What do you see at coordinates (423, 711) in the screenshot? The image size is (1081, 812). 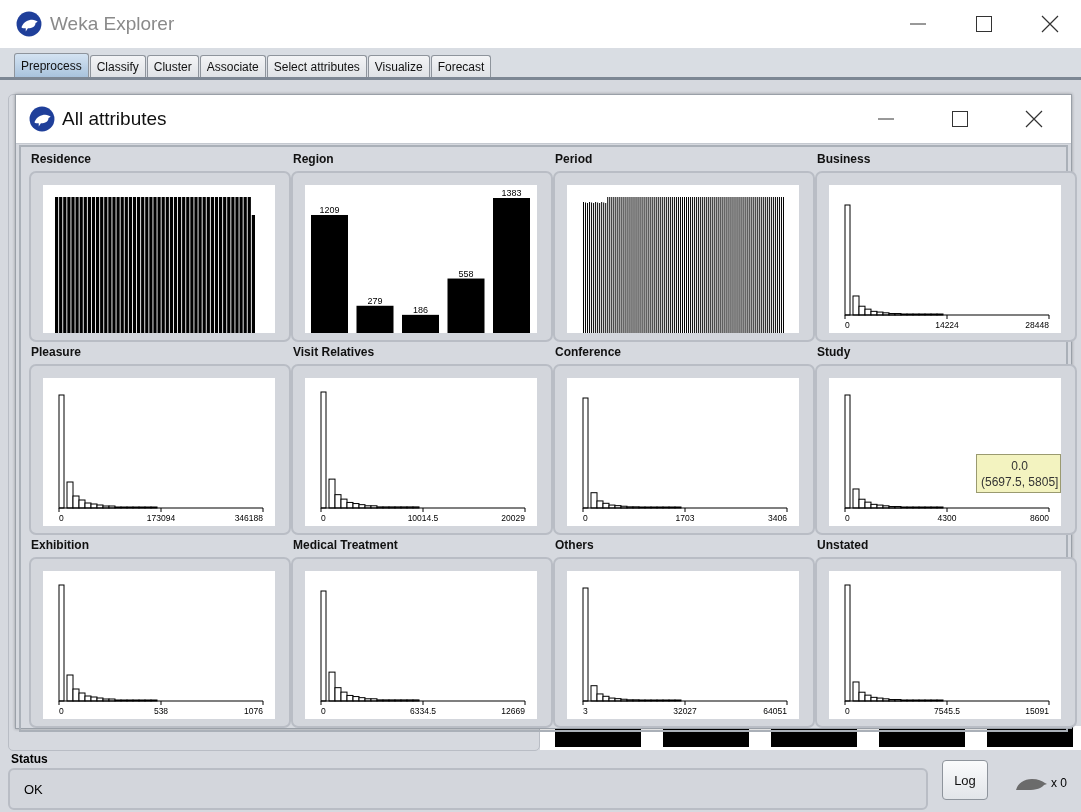 I see `tick-label: 6334.5` at bounding box center [423, 711].